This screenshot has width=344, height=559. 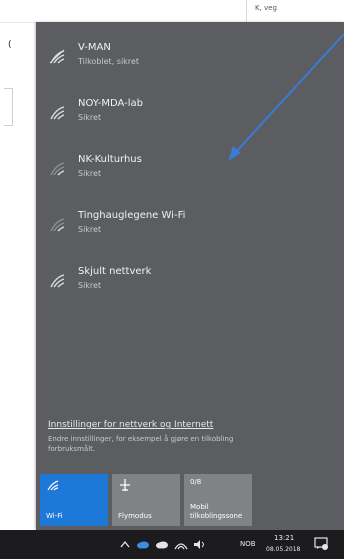 What do you see at coordinates (94, 47) in the screenshot?
I see `network-name: V-MAN` at bounding box center [94, 47].